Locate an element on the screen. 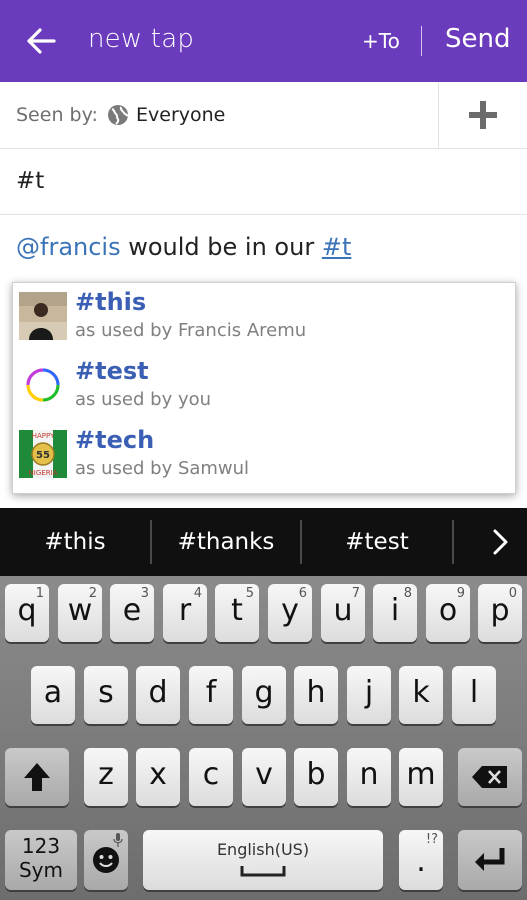 This screenshot has height=900, width=527. suggestion-tag: #this is located at coordinates (111, 302).